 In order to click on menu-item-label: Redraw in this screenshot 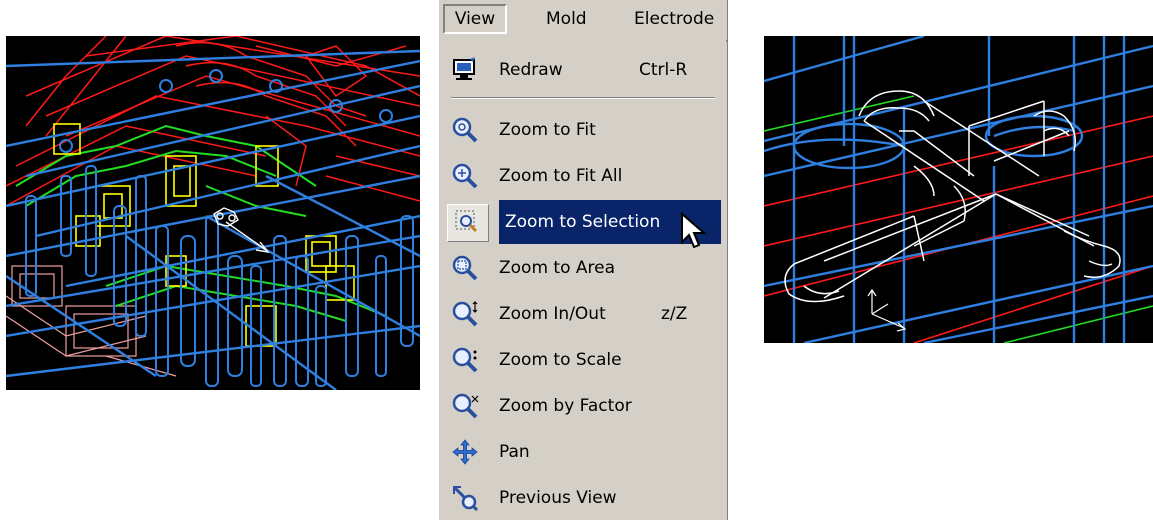, I will do `click(531, 70)`.